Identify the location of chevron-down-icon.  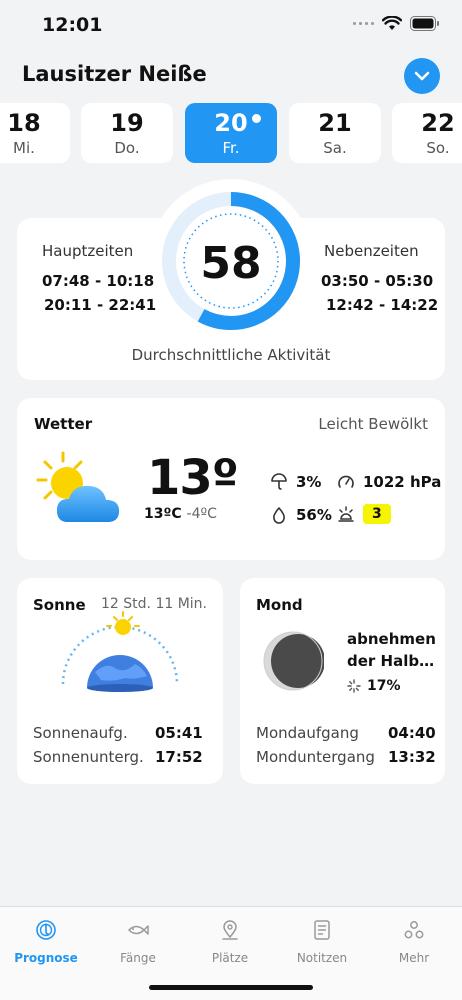
(422, 76).